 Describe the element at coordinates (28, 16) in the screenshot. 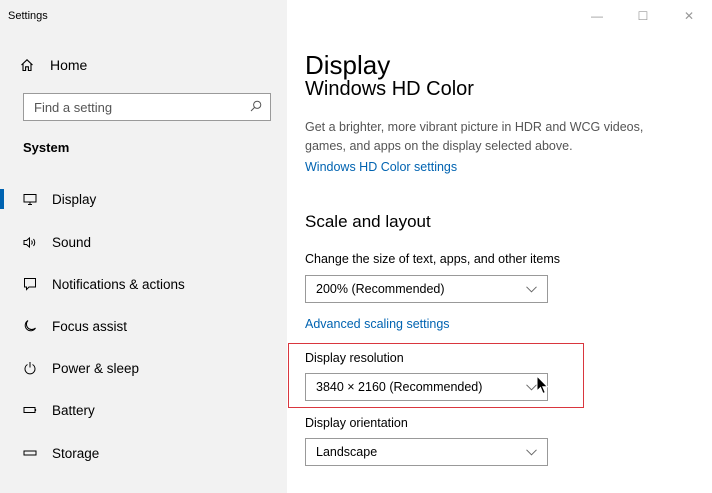

I see `window-title: Settings` at that location.